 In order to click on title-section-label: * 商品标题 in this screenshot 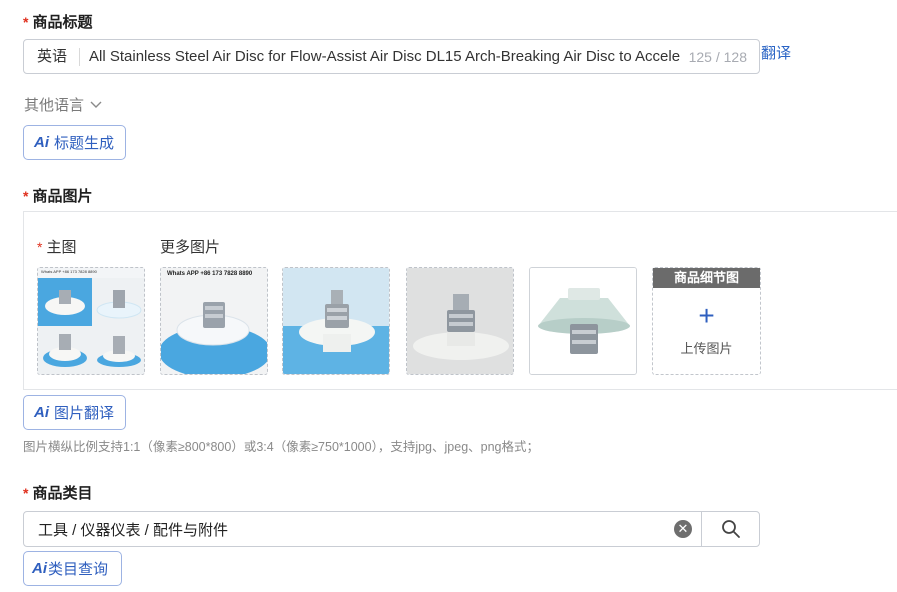, I will do `click(57, 21)`.